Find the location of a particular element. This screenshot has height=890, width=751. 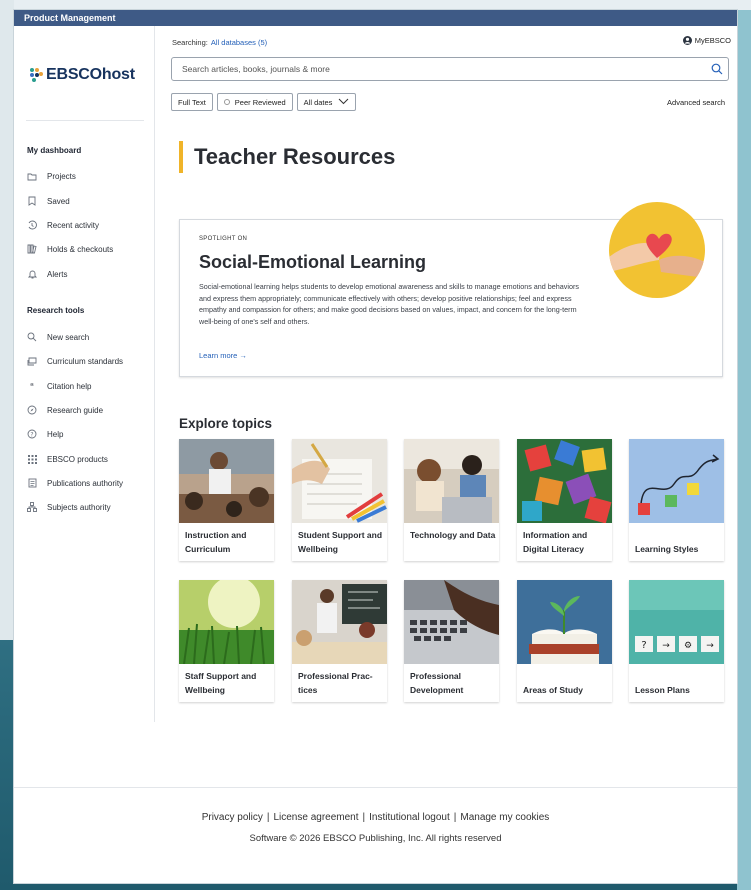

topic-label: Learning Styles is located at coordinates (667, 549).